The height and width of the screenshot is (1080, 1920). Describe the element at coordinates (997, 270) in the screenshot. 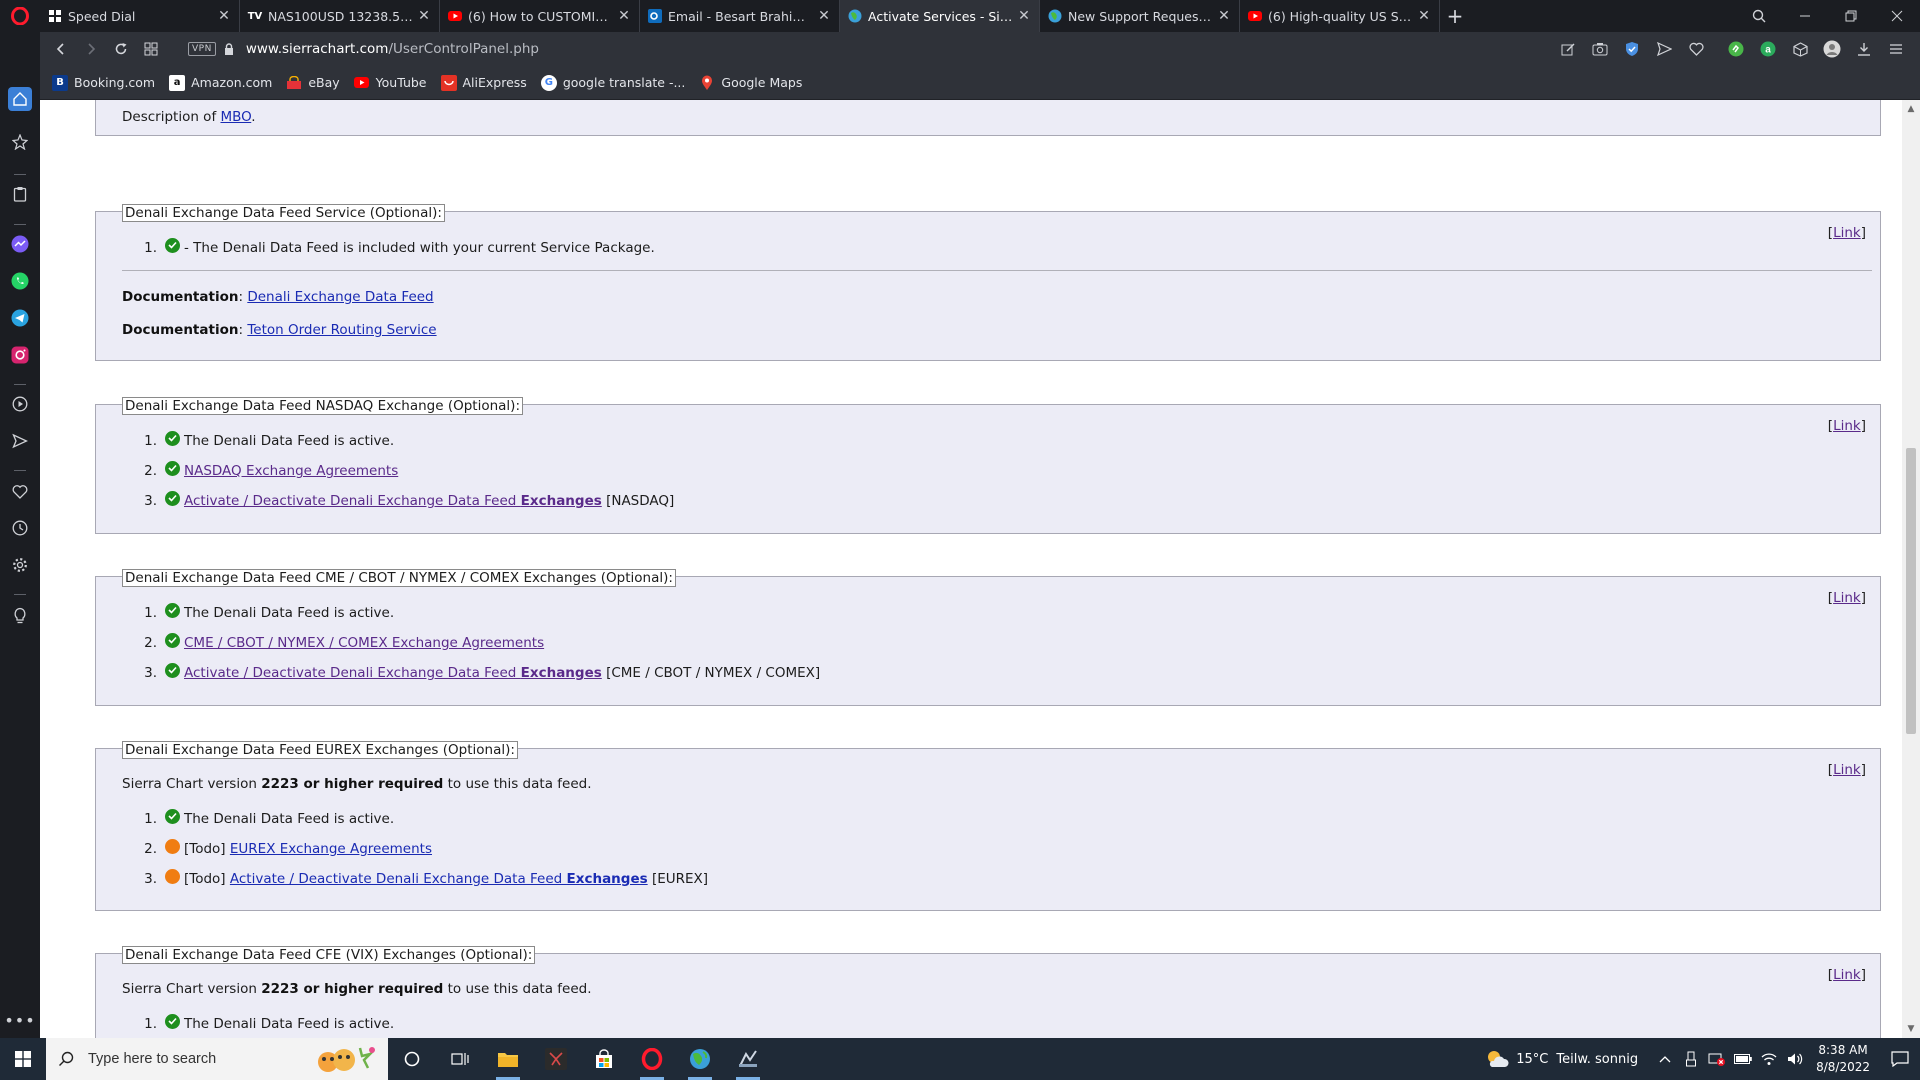

I see `divider` at that location.